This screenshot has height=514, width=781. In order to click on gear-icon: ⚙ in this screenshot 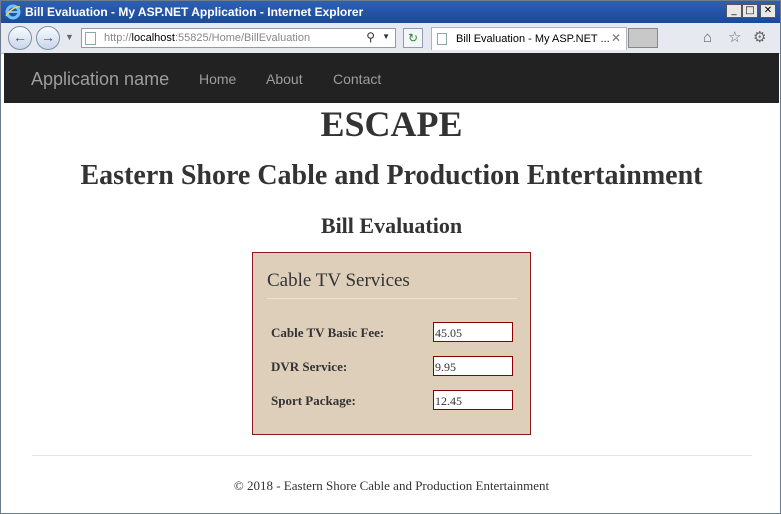, I will do `click(759, 38)`.